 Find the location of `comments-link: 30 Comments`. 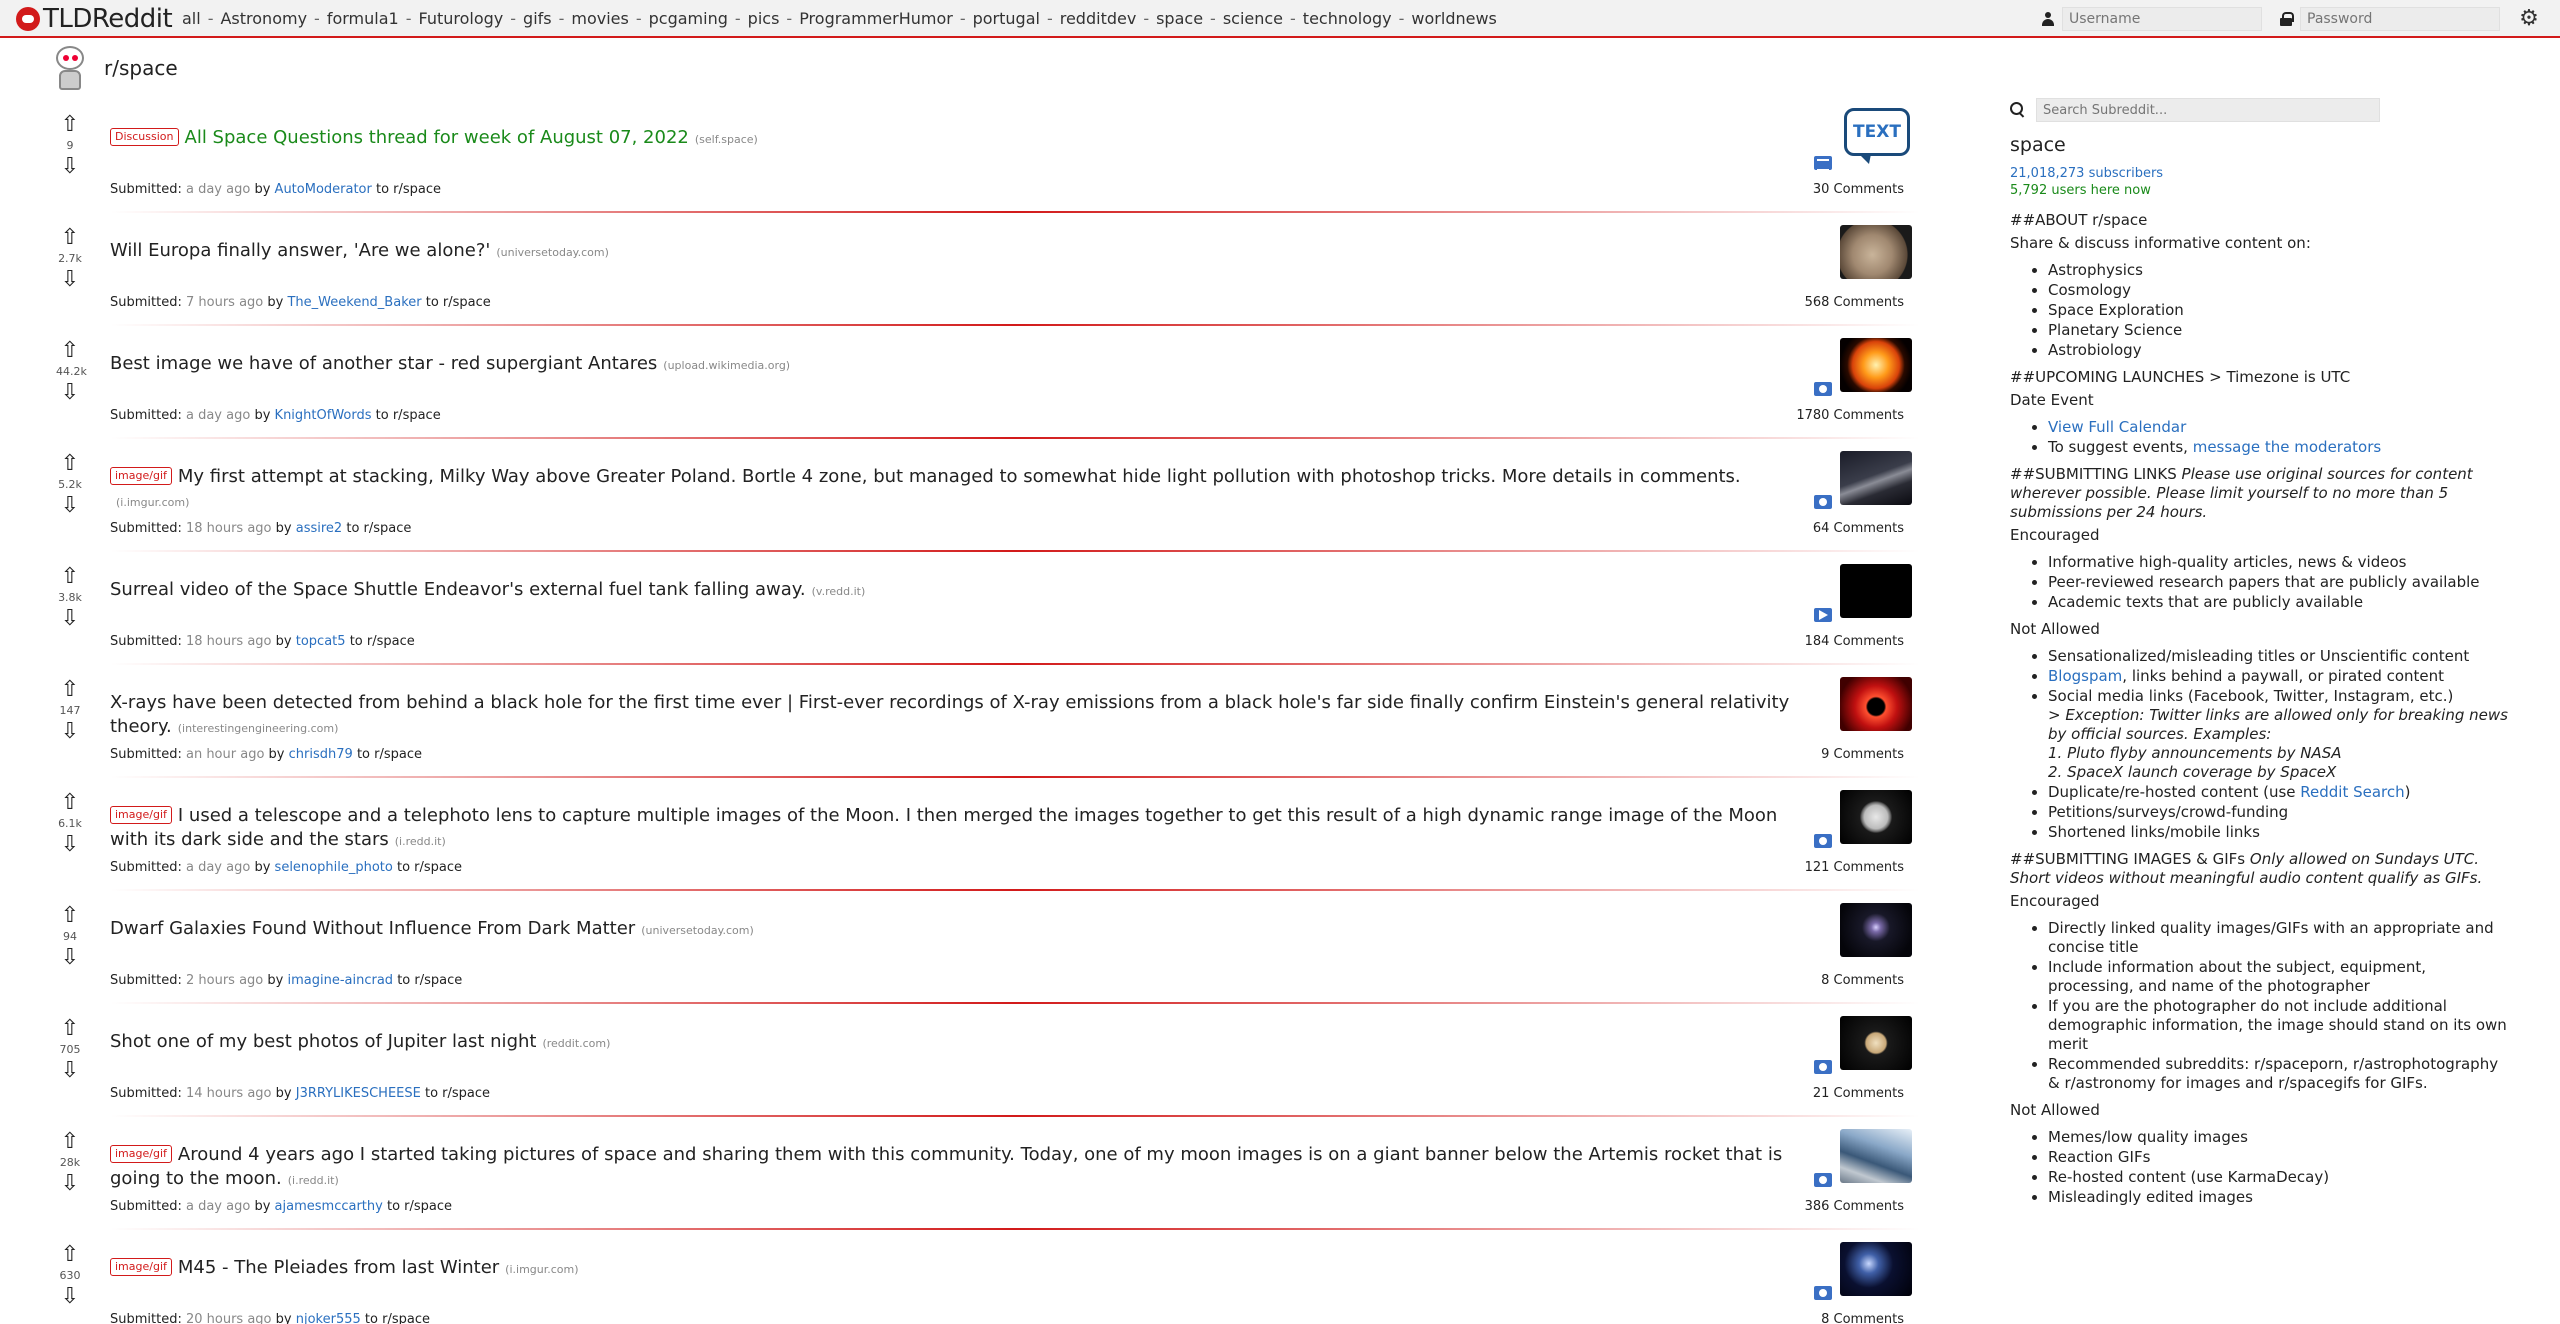

comments-link: 30 Comments is located at coordinates (1858, 189).